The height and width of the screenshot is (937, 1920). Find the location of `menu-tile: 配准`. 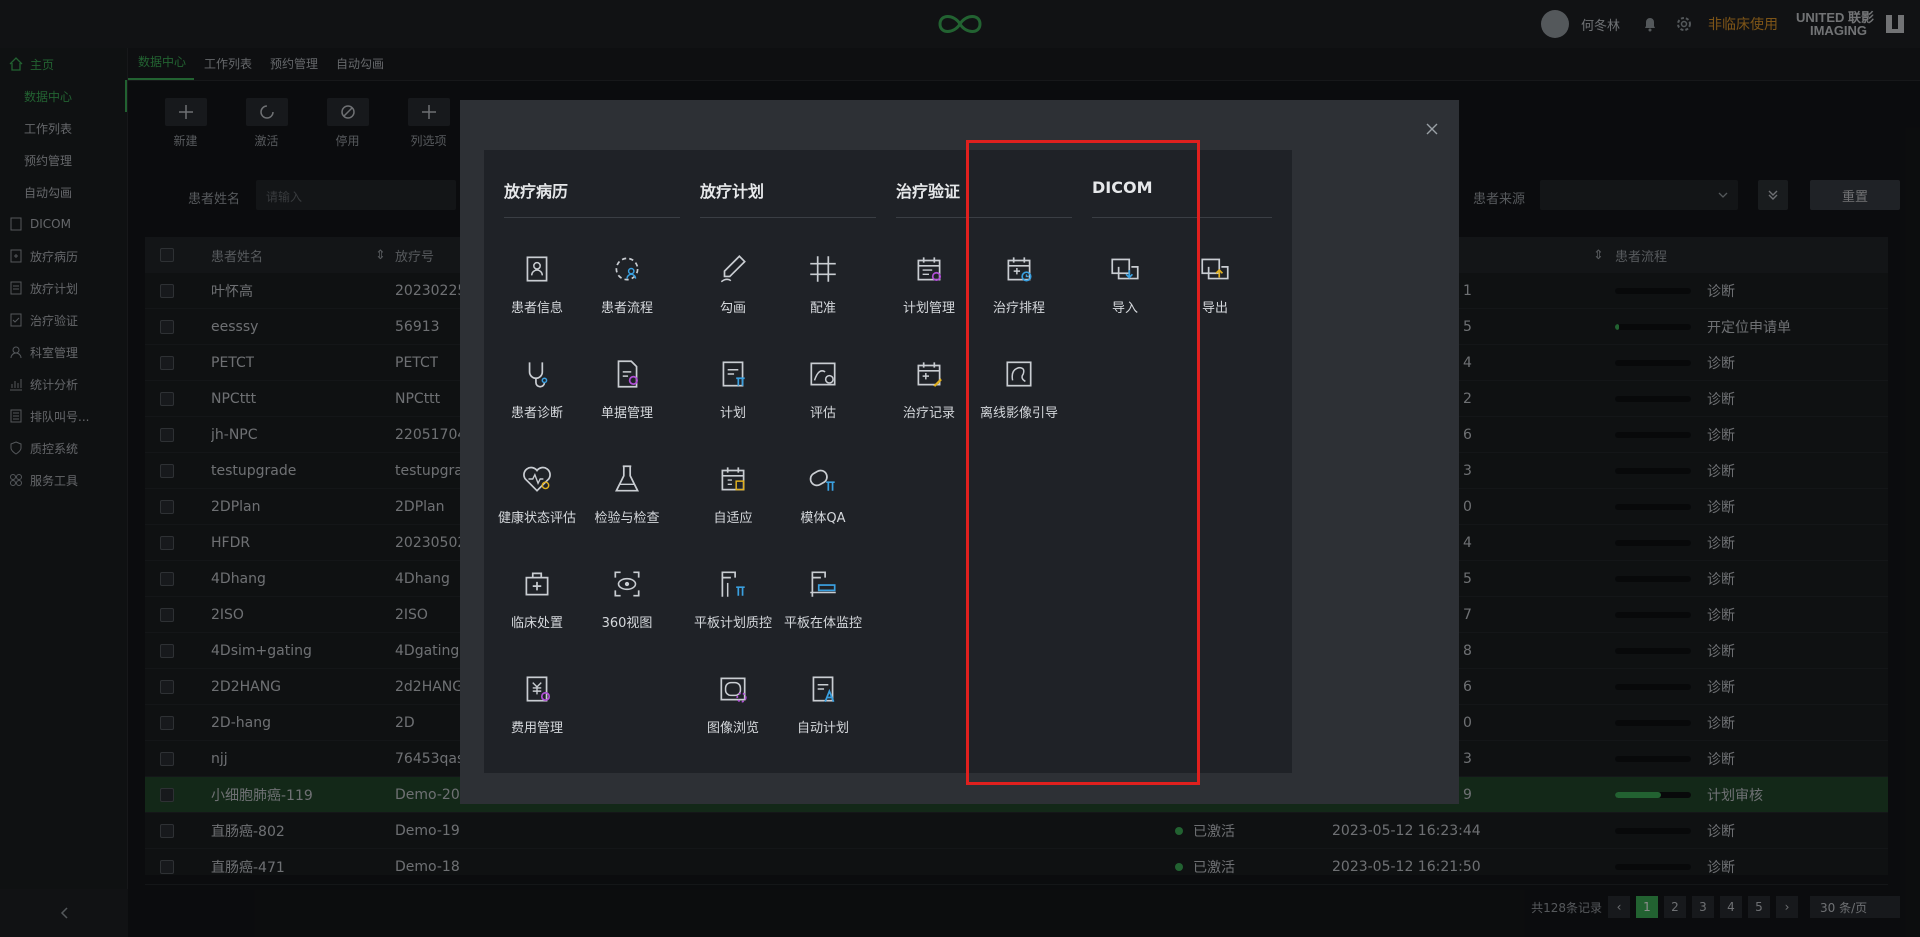

menu-tile: 配准 is located at coordinates (823, 274).